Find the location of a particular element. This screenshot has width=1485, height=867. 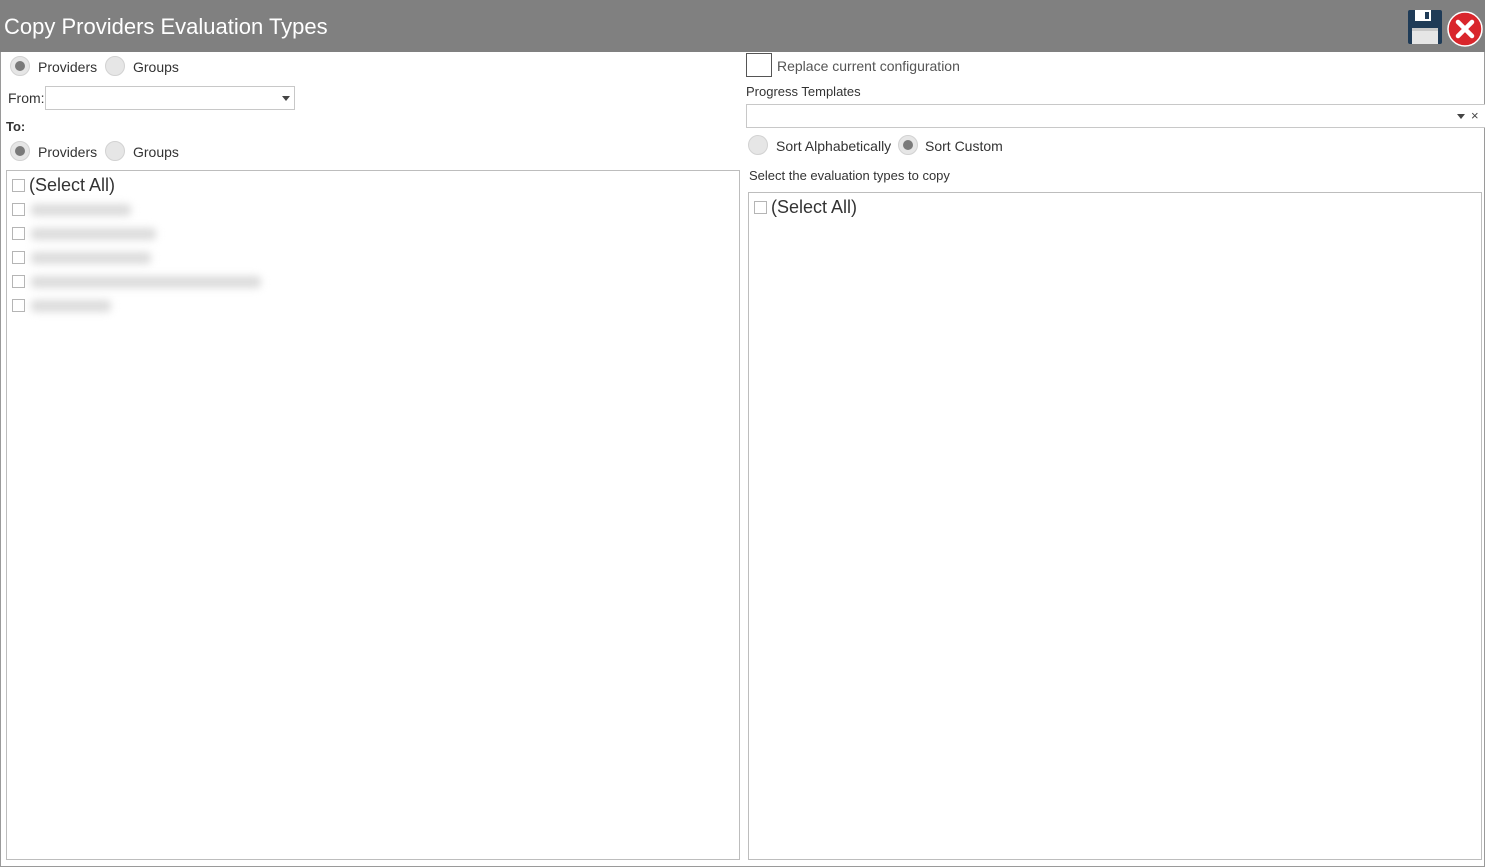

save-button is located at coordinates (1425, 27).